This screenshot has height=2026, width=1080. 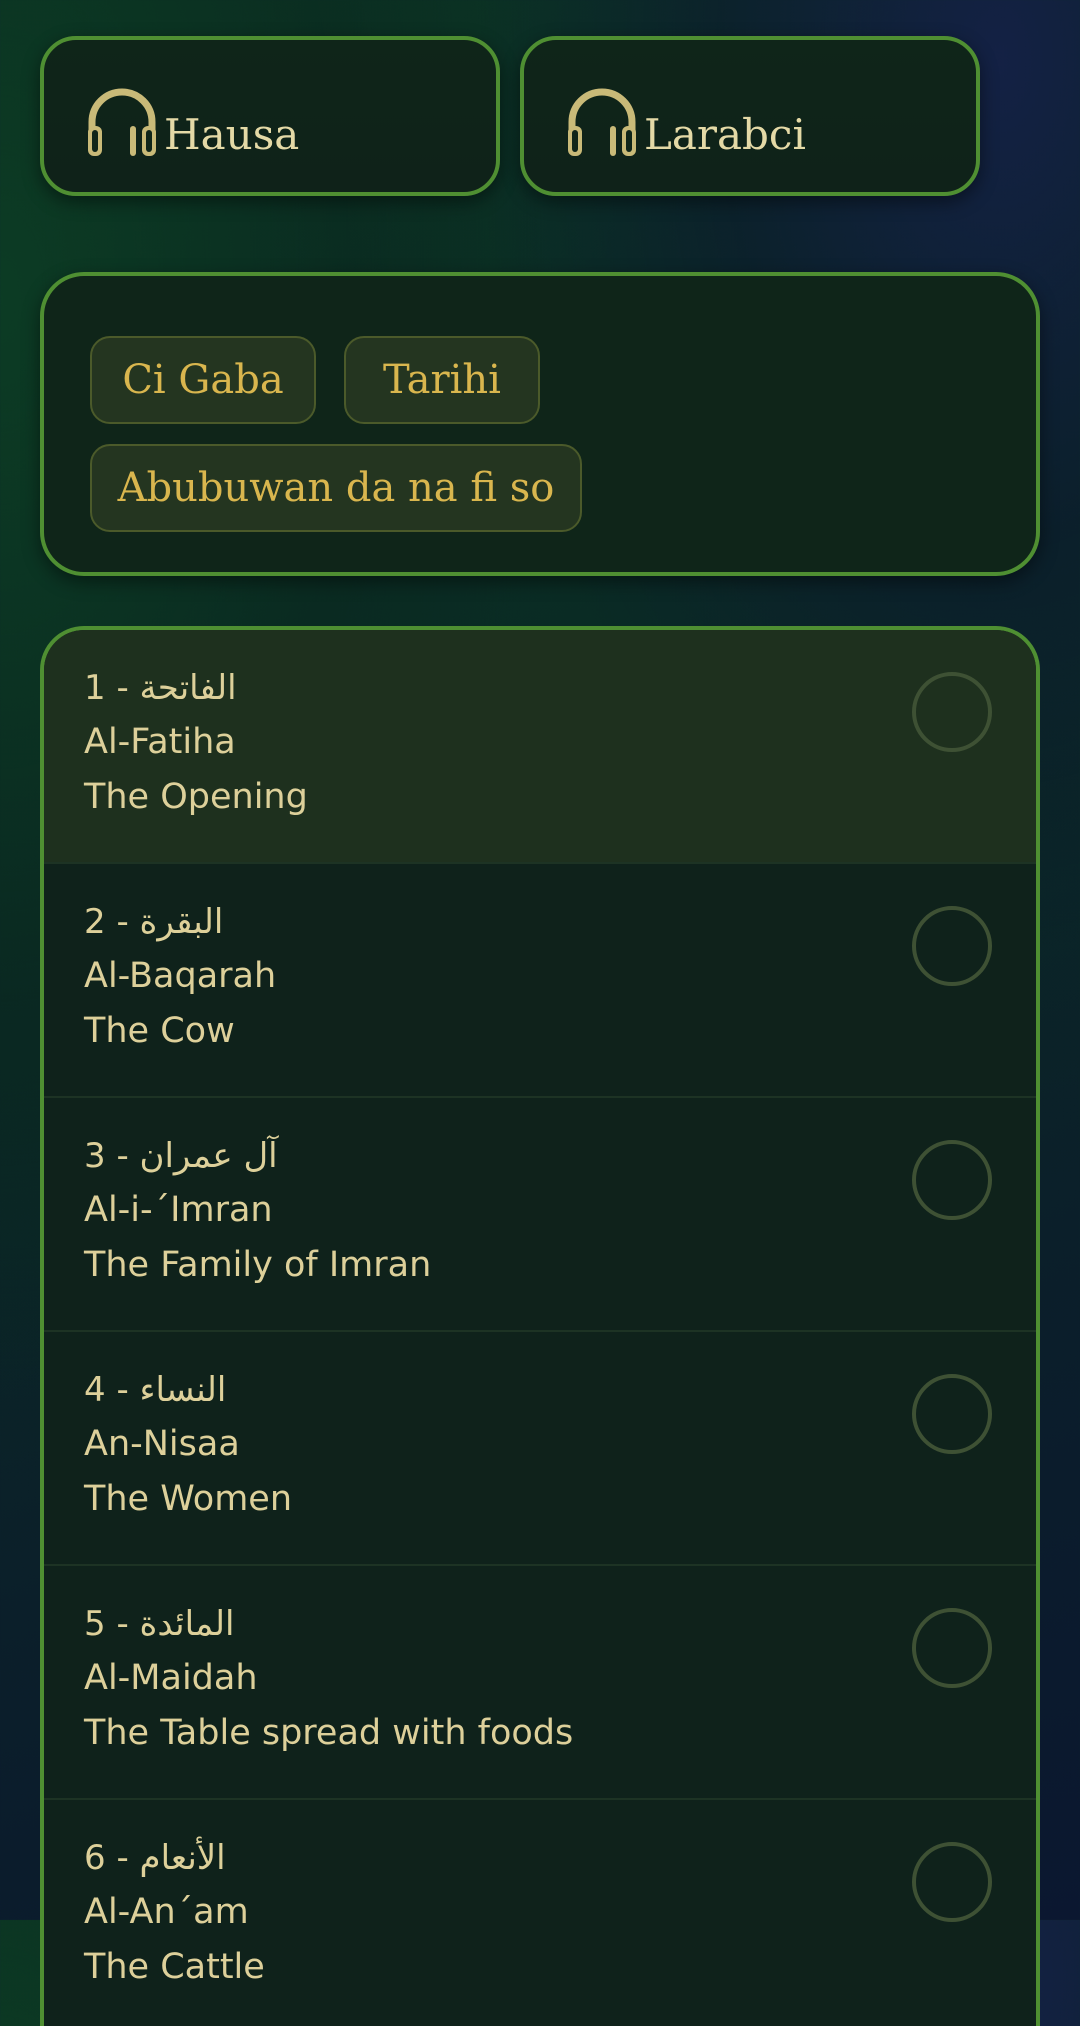 What do you see at coordinates (232, 134) in the screenshot?
I see `hausa-label: Hausa` at bounding box center [232, 134].